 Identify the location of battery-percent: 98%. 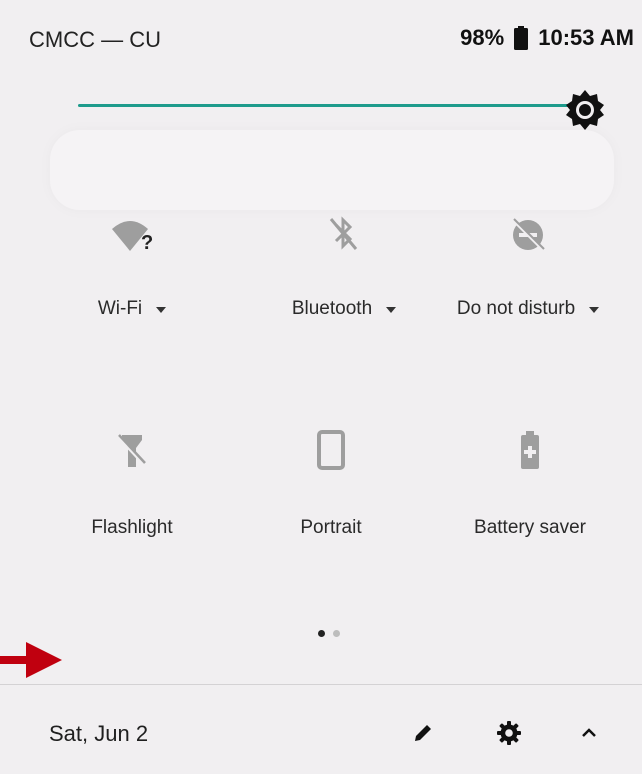
(482, 37).